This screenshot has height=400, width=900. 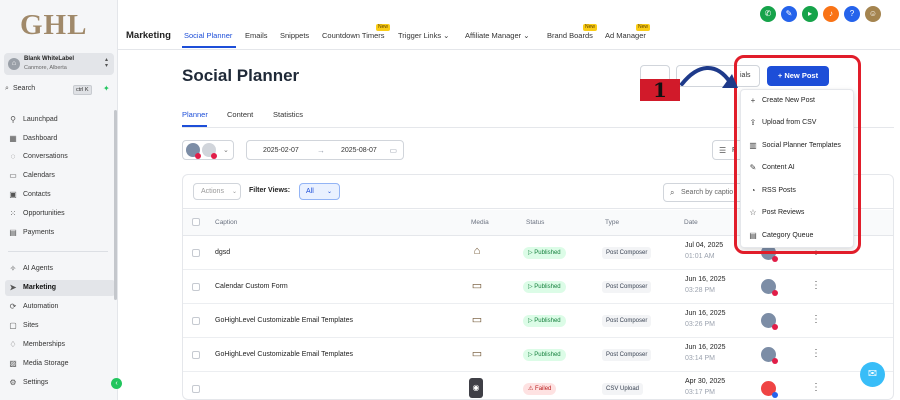 I want to click on sidebar-item-payments: ▤ Payments, so click(x=60, y=233).